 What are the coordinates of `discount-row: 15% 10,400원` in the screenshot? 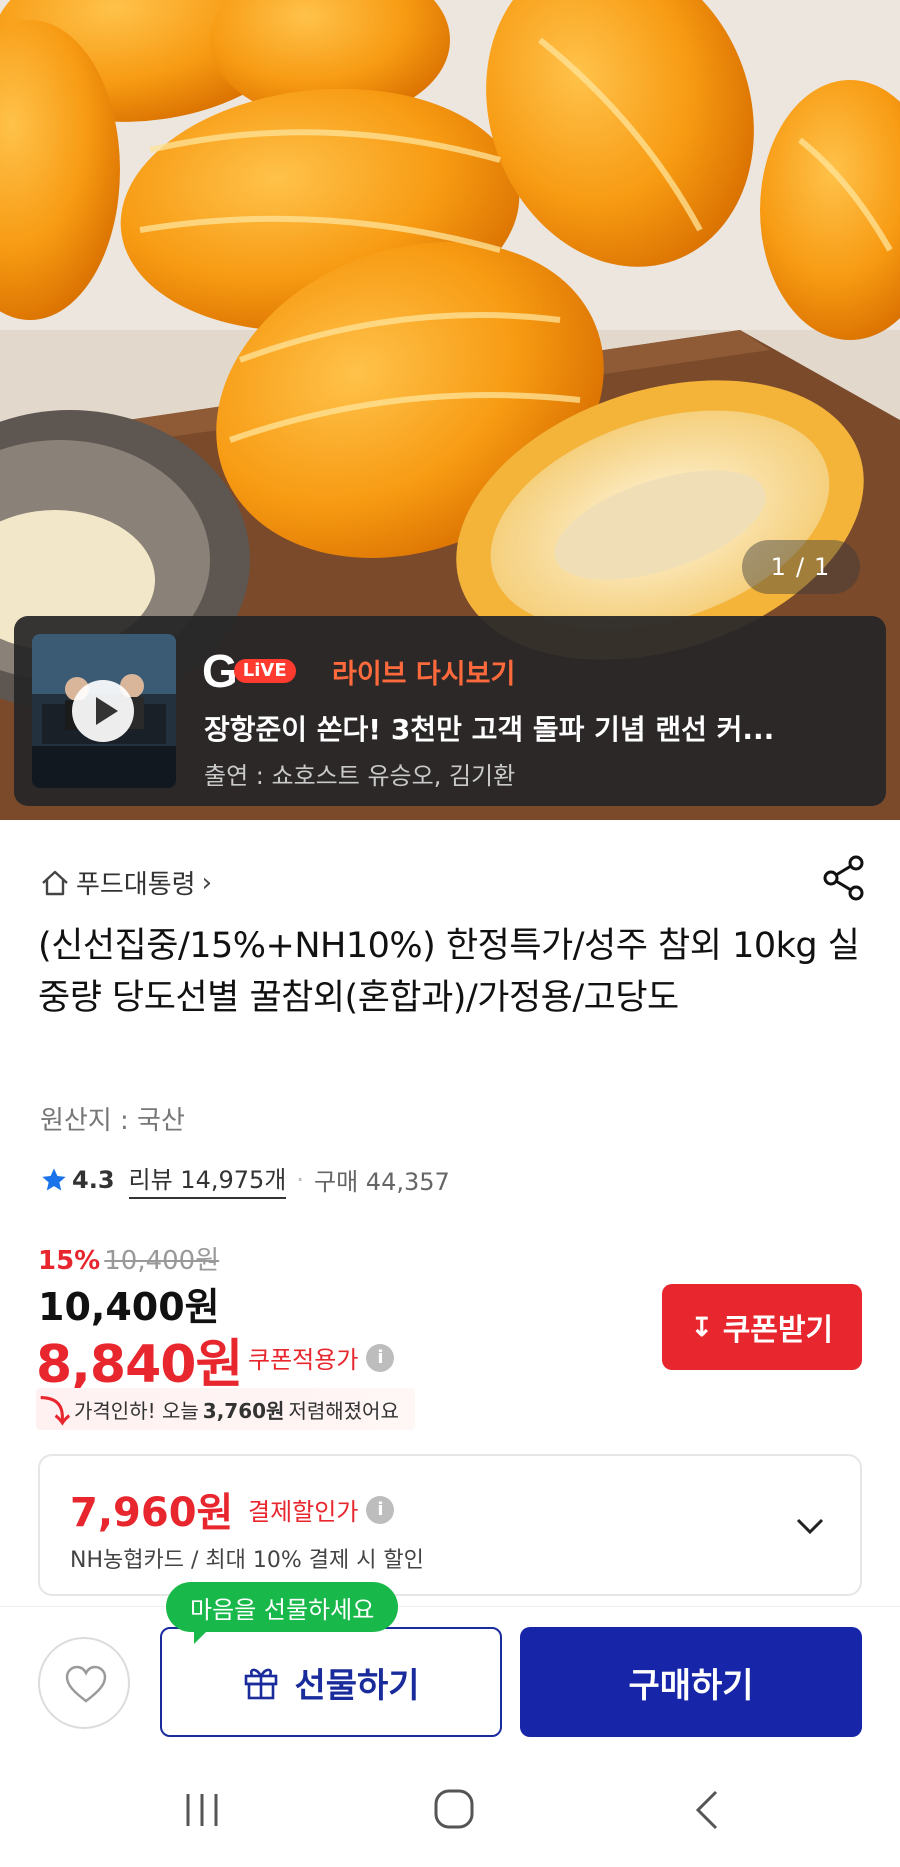 It's located at (128, 1258).